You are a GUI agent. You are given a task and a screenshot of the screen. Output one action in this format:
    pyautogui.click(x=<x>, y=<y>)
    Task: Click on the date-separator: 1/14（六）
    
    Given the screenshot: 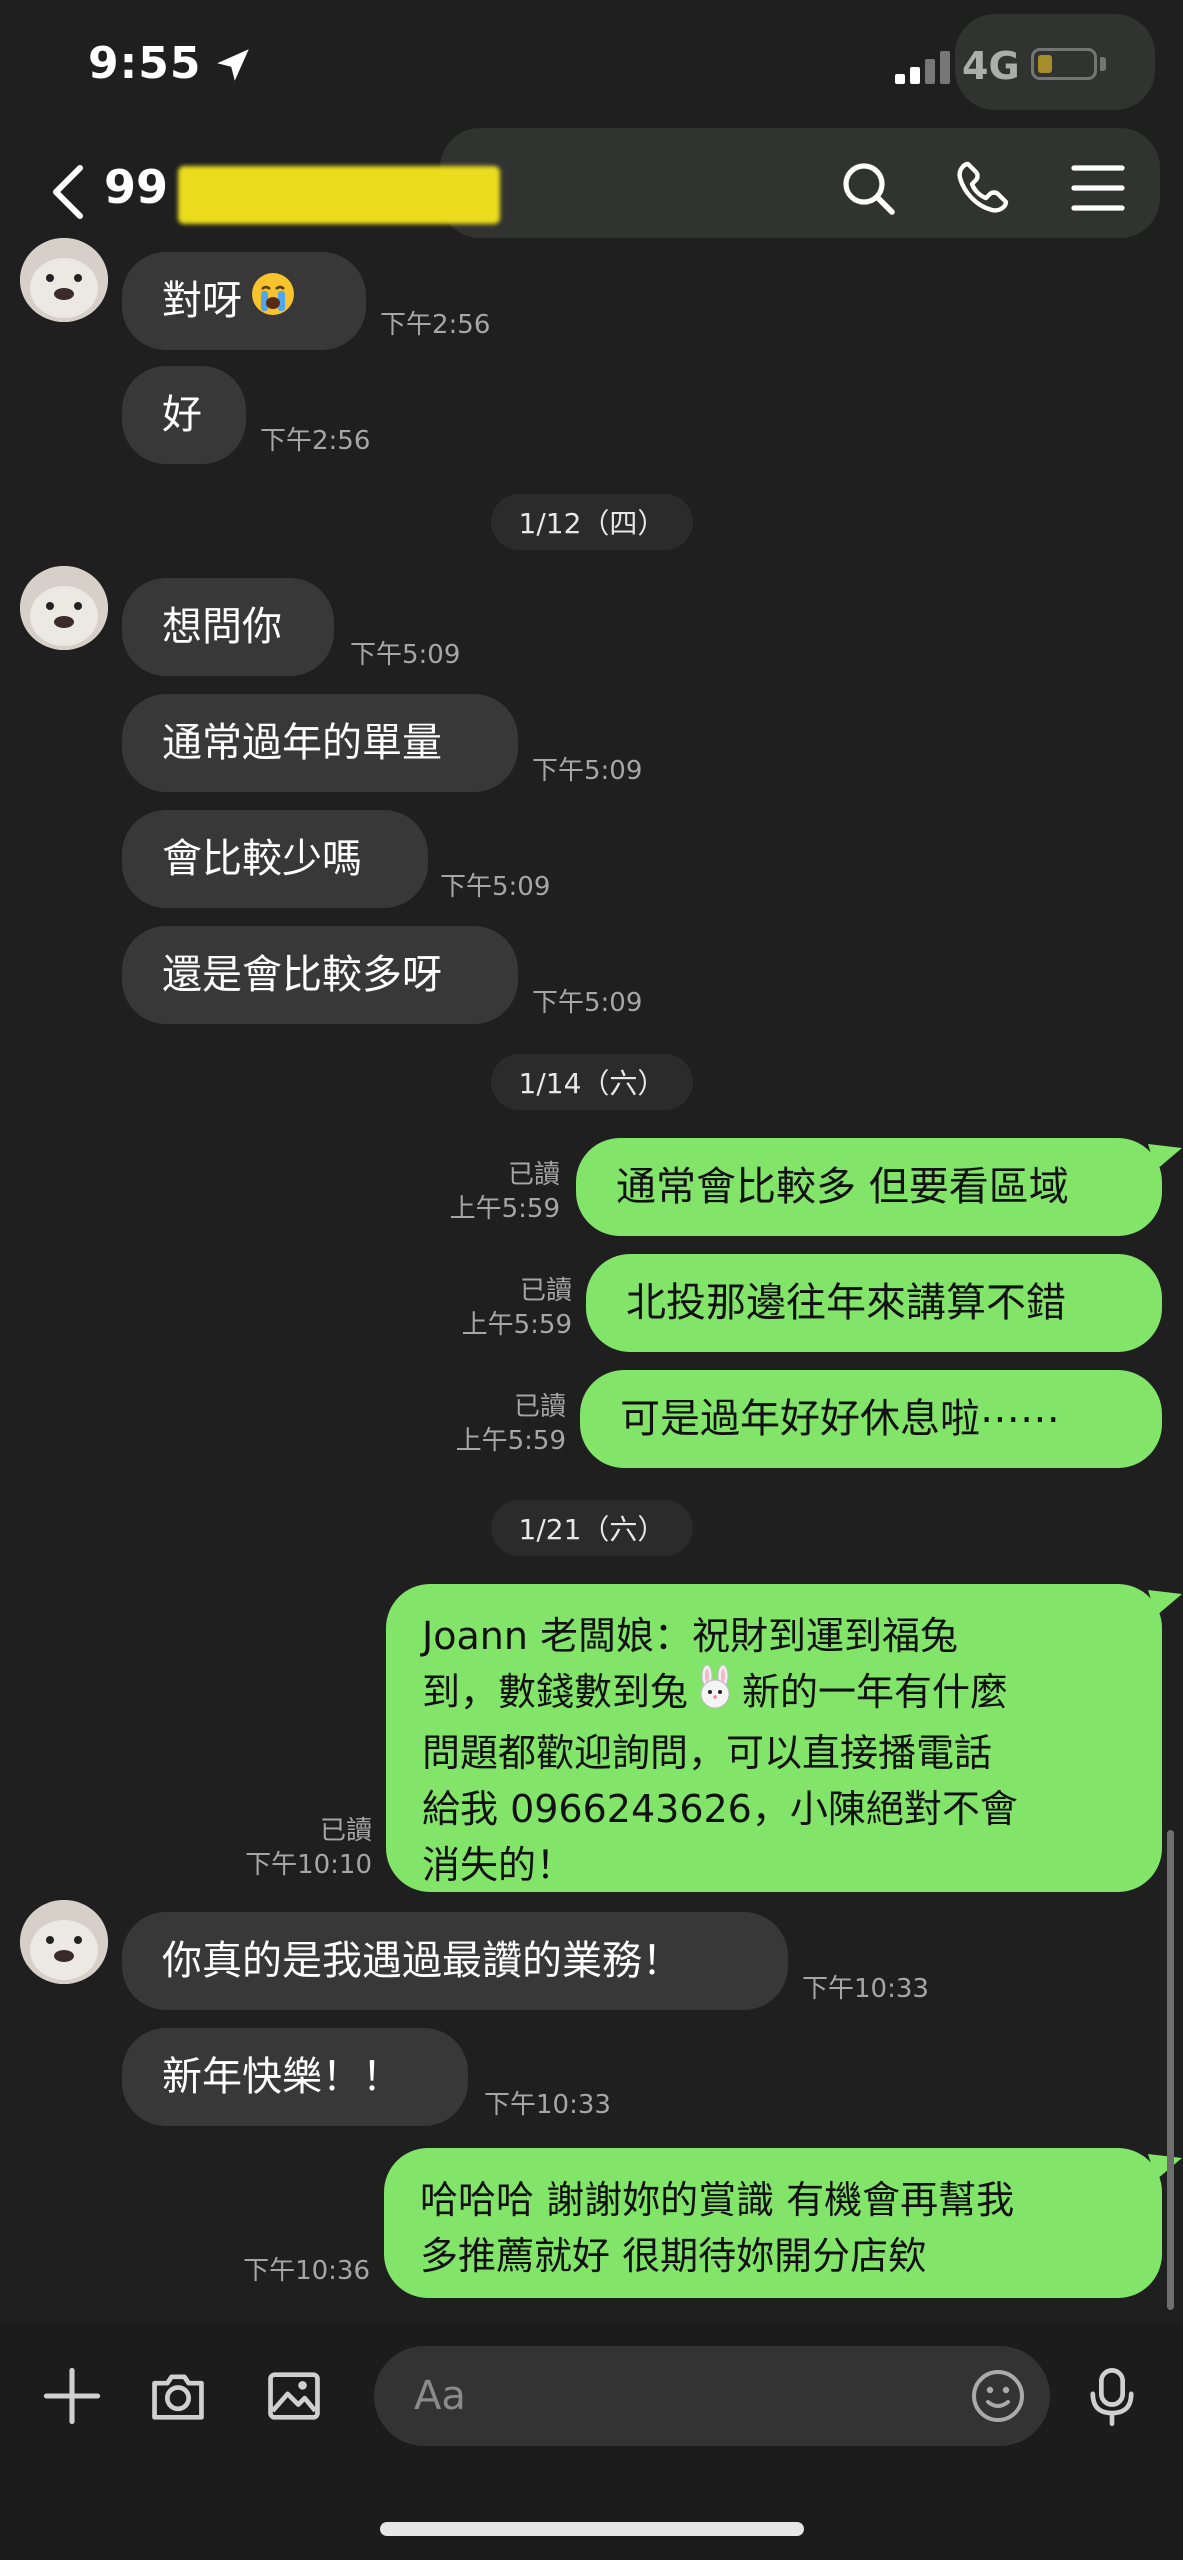 What is the action you would take?
    pyautogui.click(x=592, y=1082)
    